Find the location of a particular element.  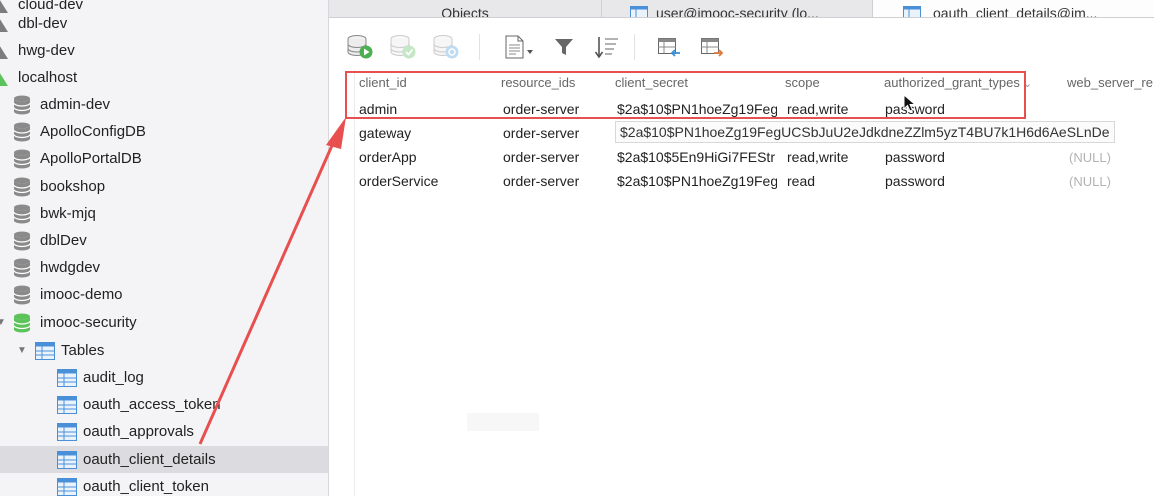

connection-item-localhost: localhost is located at coordinates (164, 77).